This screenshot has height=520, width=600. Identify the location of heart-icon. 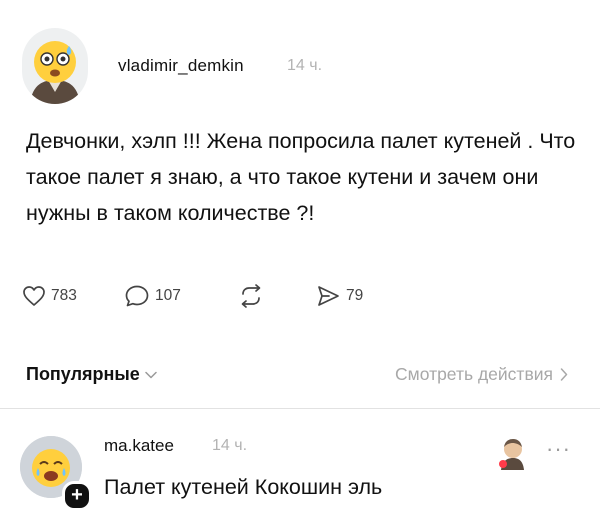
(34, 296).